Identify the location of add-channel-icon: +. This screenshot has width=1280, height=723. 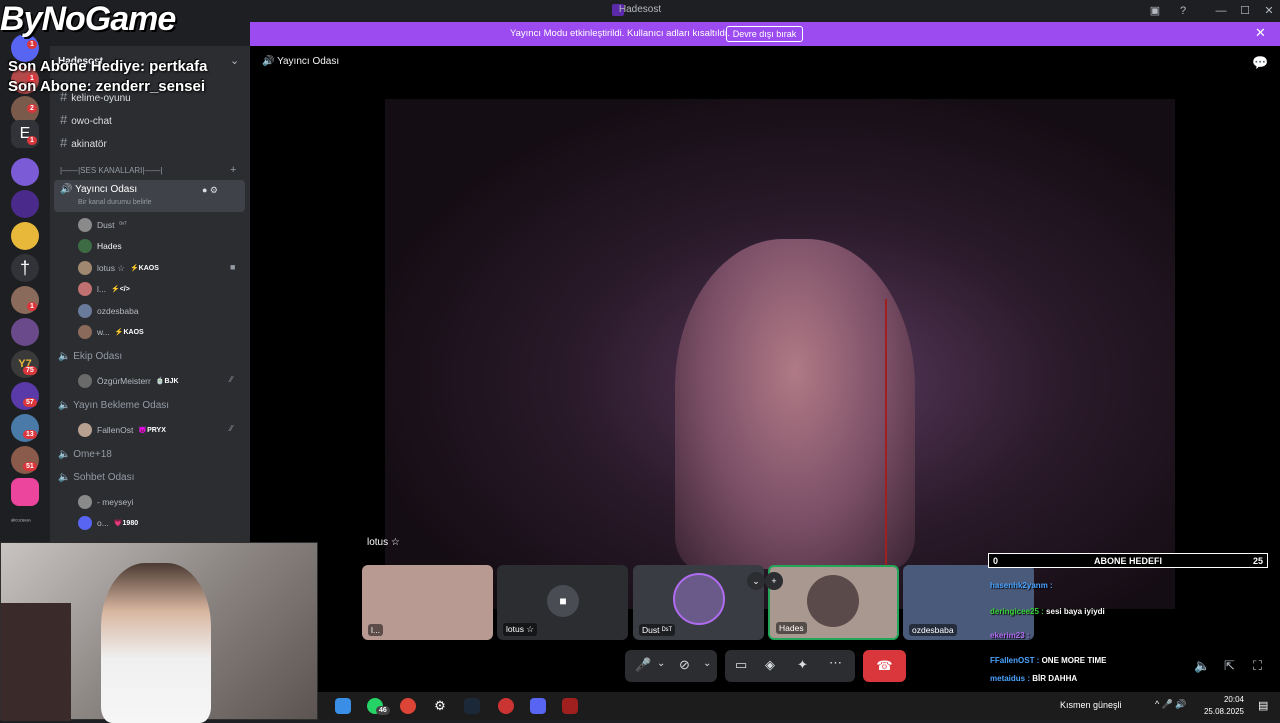
(233, 170).